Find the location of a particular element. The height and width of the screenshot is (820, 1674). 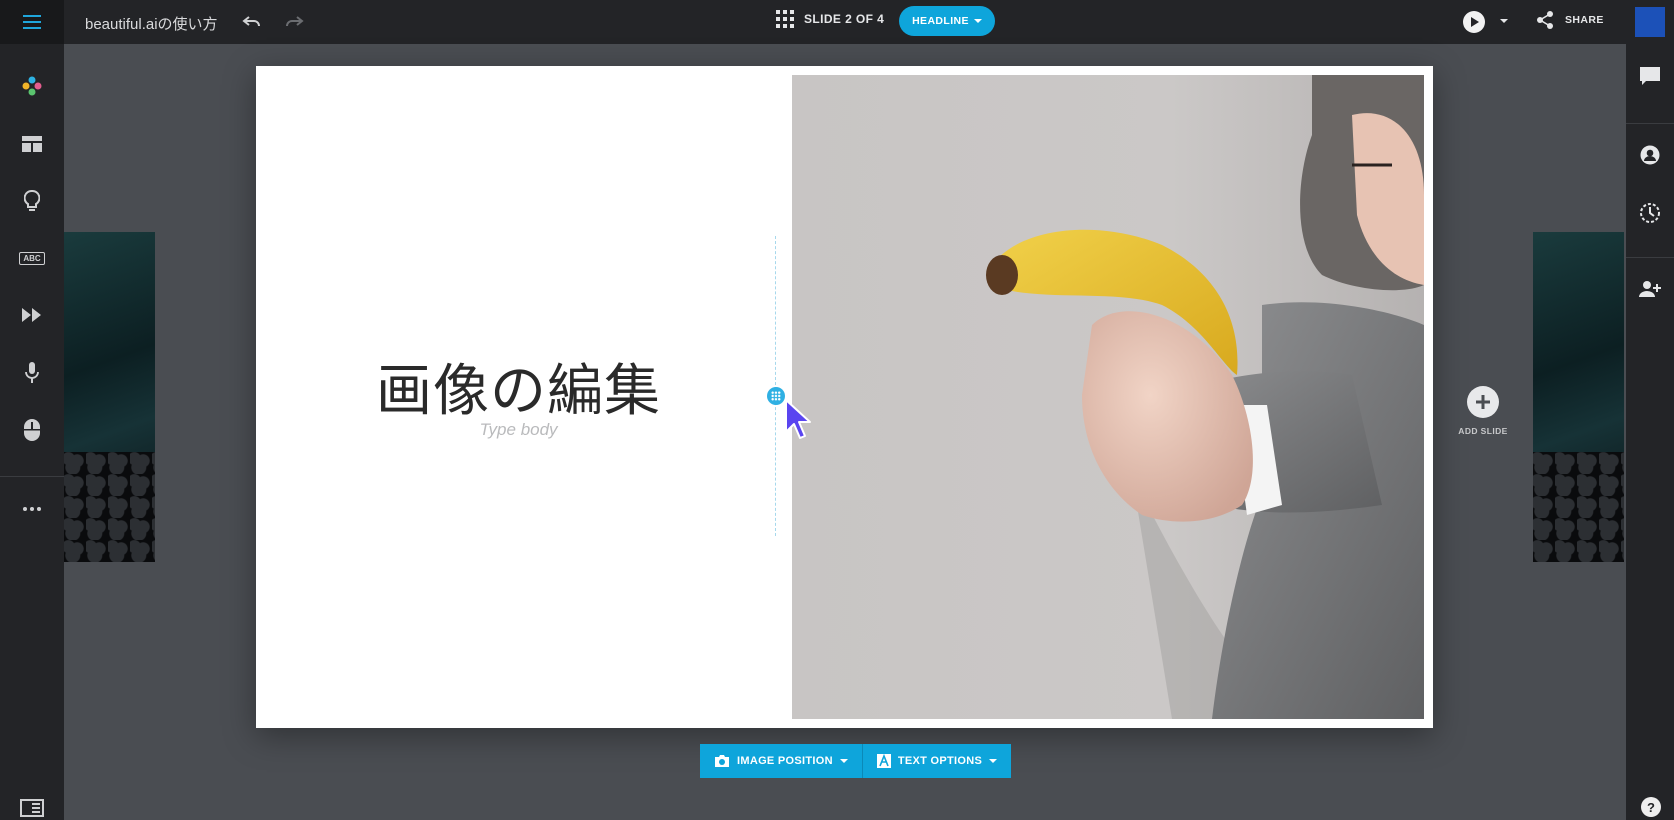

add-slide-label: ADD SLIDE is located at coordinates (1483, 431).